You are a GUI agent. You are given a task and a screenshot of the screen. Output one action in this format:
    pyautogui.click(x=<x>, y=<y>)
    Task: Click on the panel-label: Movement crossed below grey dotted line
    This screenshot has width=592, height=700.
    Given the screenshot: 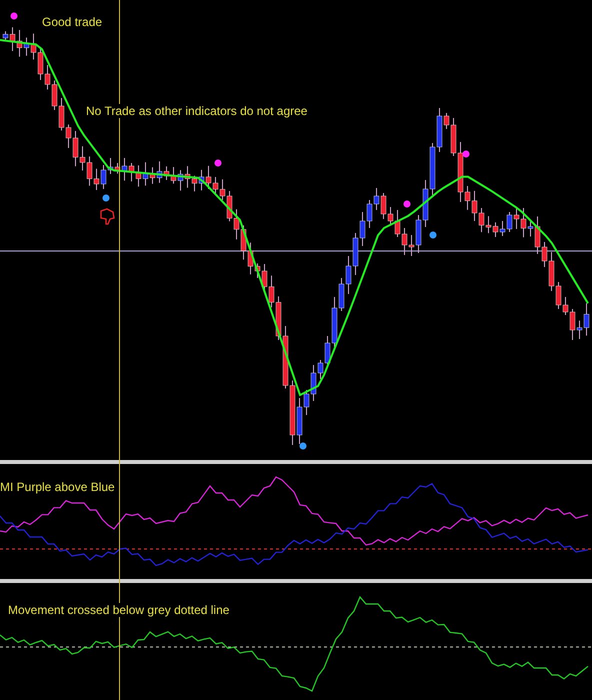 What is the action you would take?
    pyautogui.click(x=119, y=610)
    